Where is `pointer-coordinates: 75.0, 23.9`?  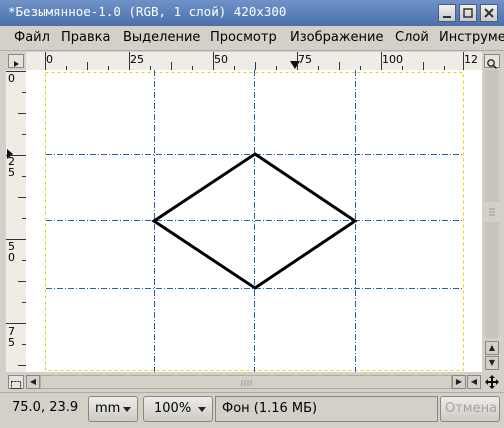 pointer-coordinates: 75.0, 23.9 is located at coordinates (46, 409).